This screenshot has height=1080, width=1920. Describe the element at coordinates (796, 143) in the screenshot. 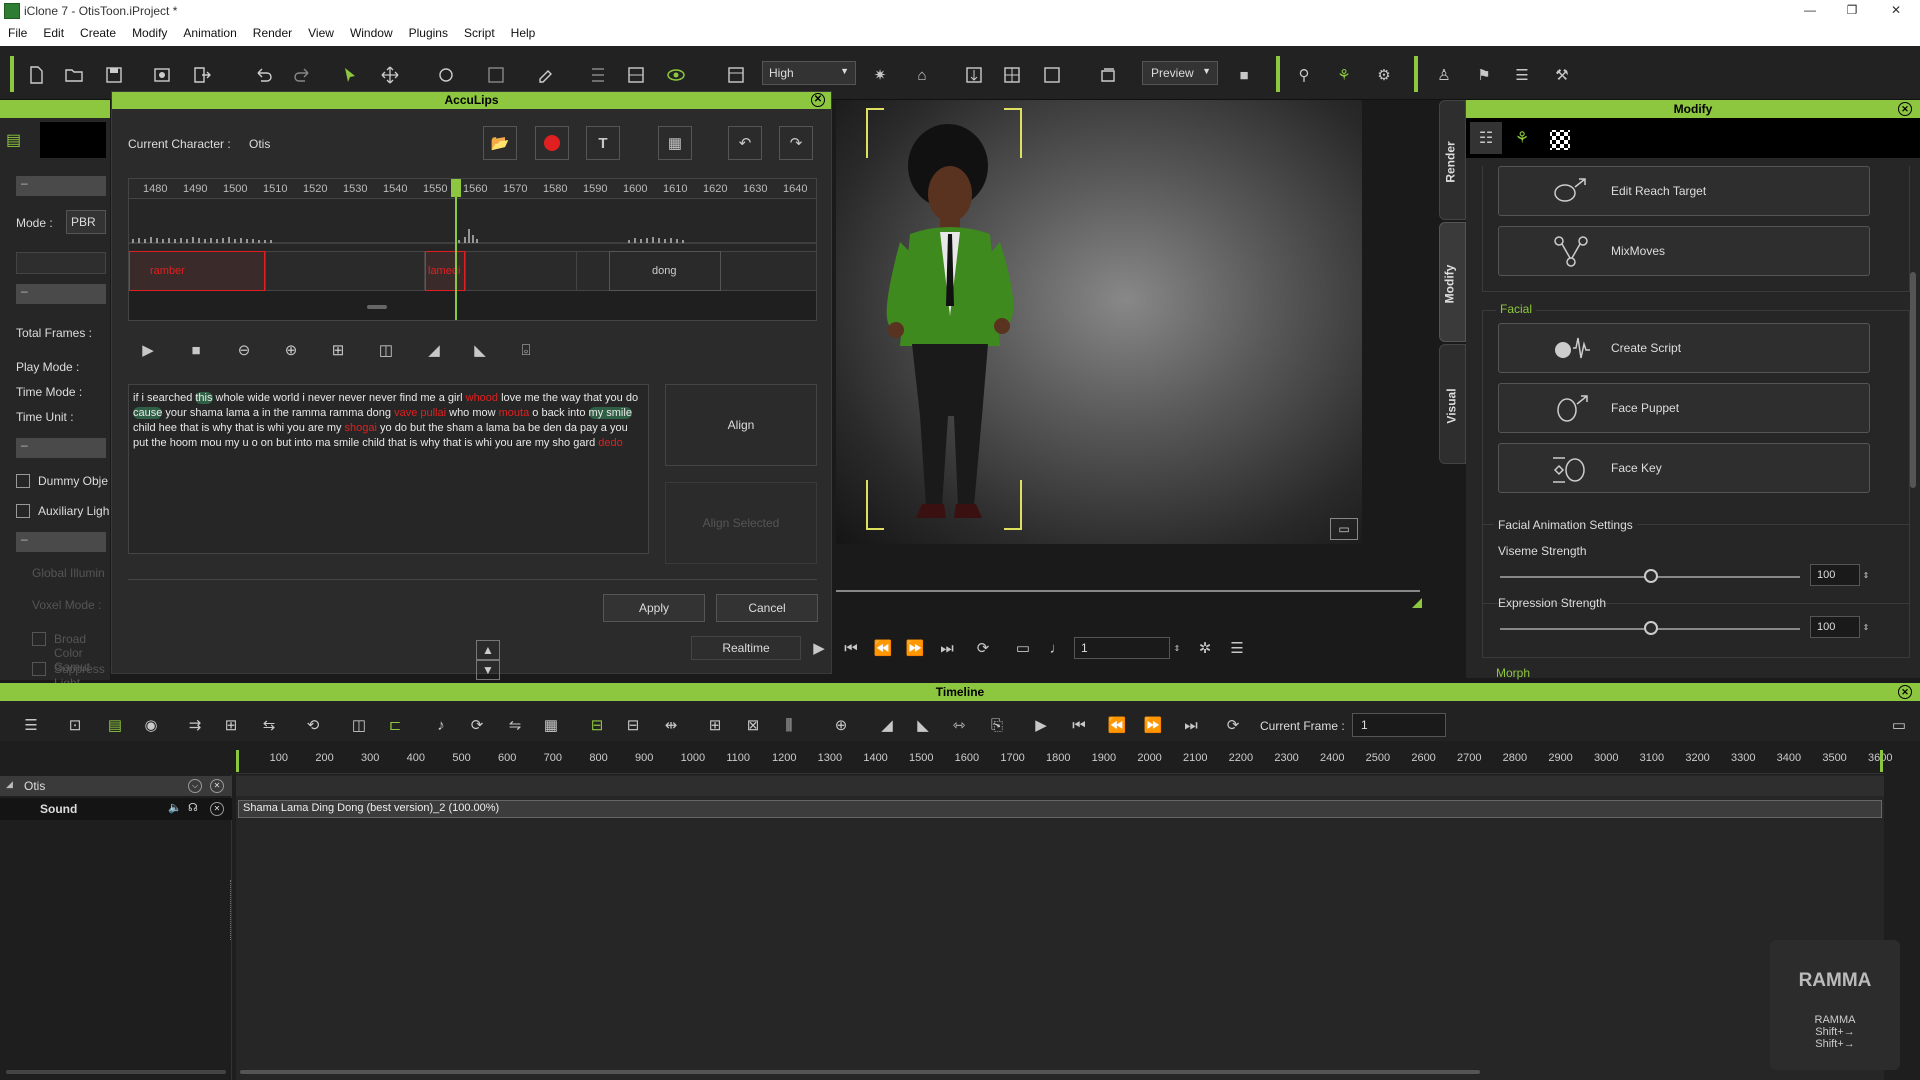

I see `redo-icon: ↷` at that location.